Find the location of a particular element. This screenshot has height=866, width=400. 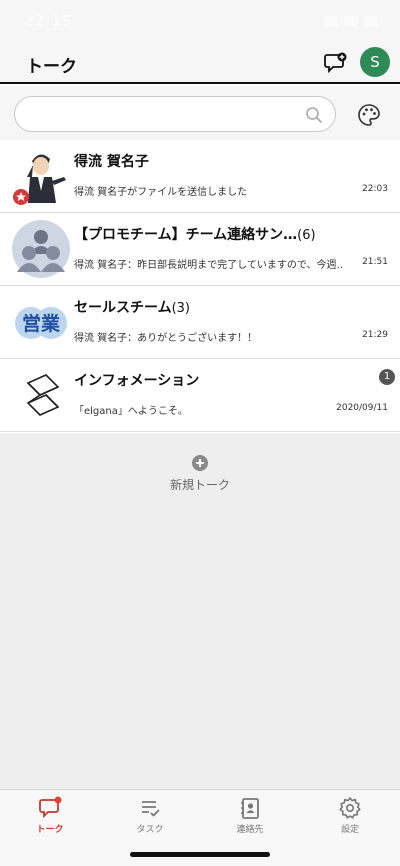

search-input is located at coordinates (164, 114).